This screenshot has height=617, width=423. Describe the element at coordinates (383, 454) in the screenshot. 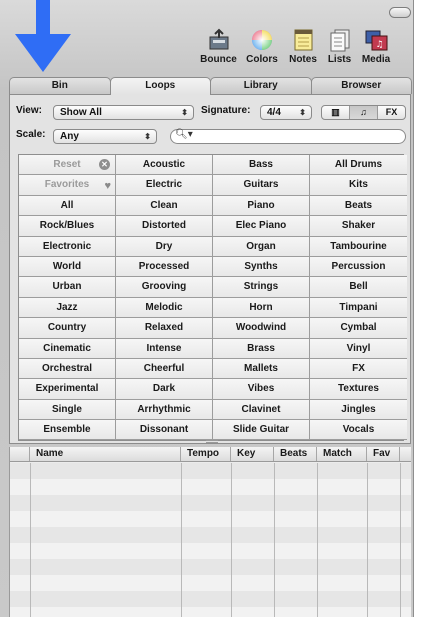

I see `column-header-fav: Fav` at that location.